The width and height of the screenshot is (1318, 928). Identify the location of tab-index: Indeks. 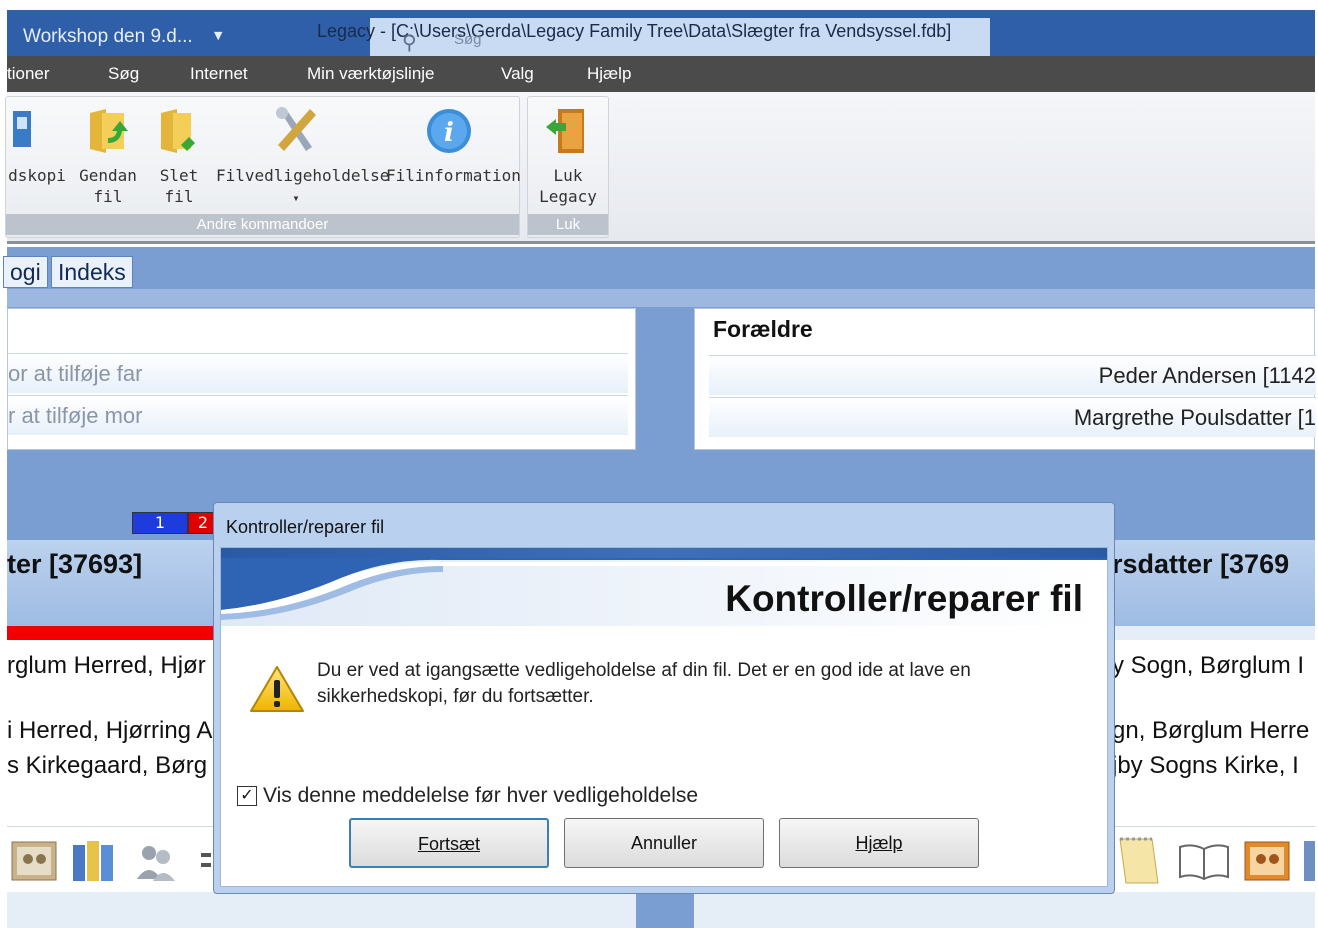
(92, 272).